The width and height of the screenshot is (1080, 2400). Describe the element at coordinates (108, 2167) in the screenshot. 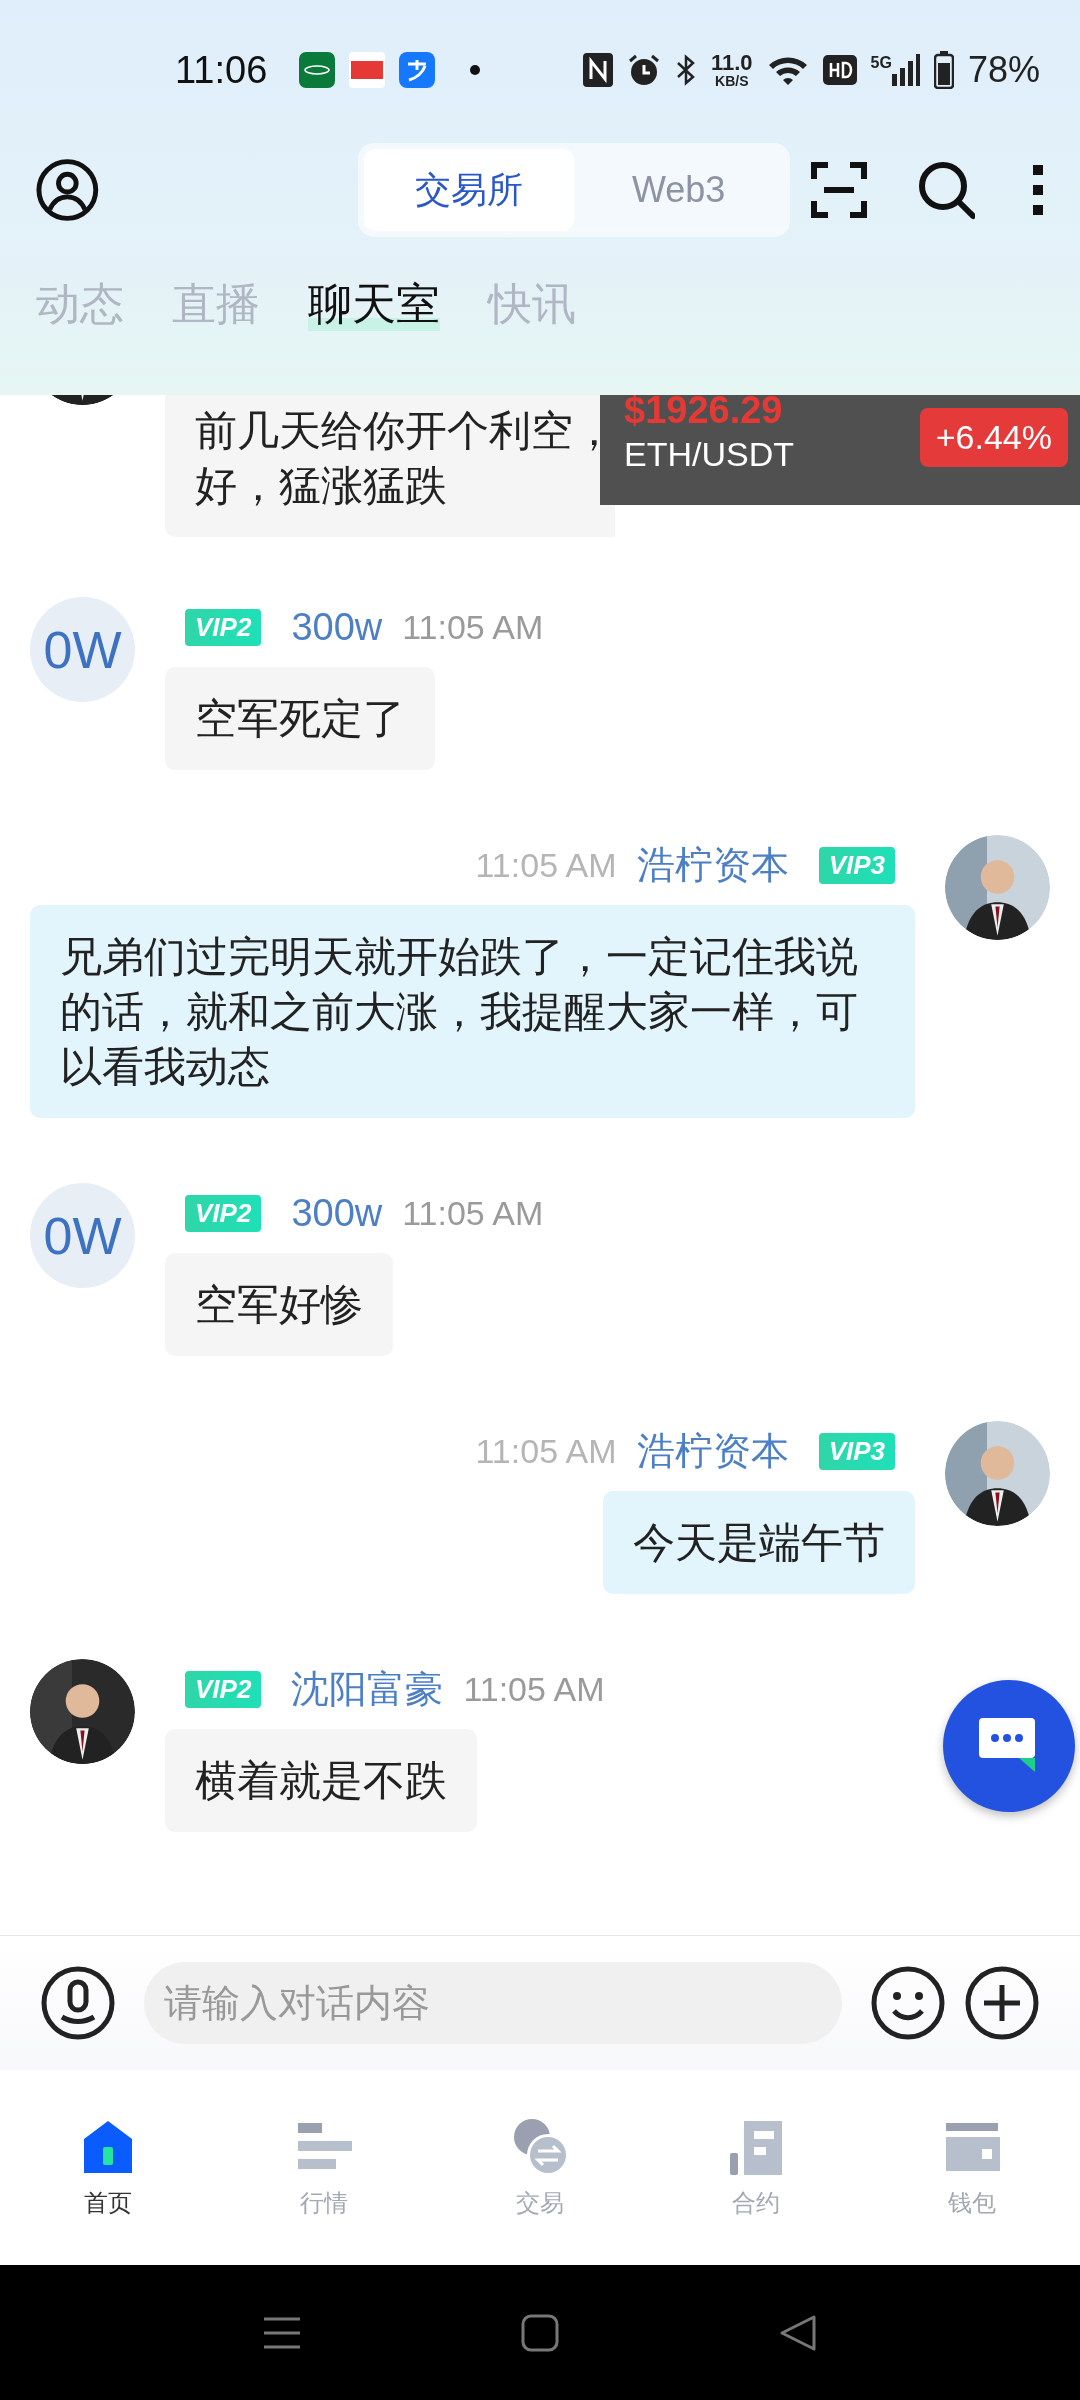

I see `nav-tab: 首页` at that location.